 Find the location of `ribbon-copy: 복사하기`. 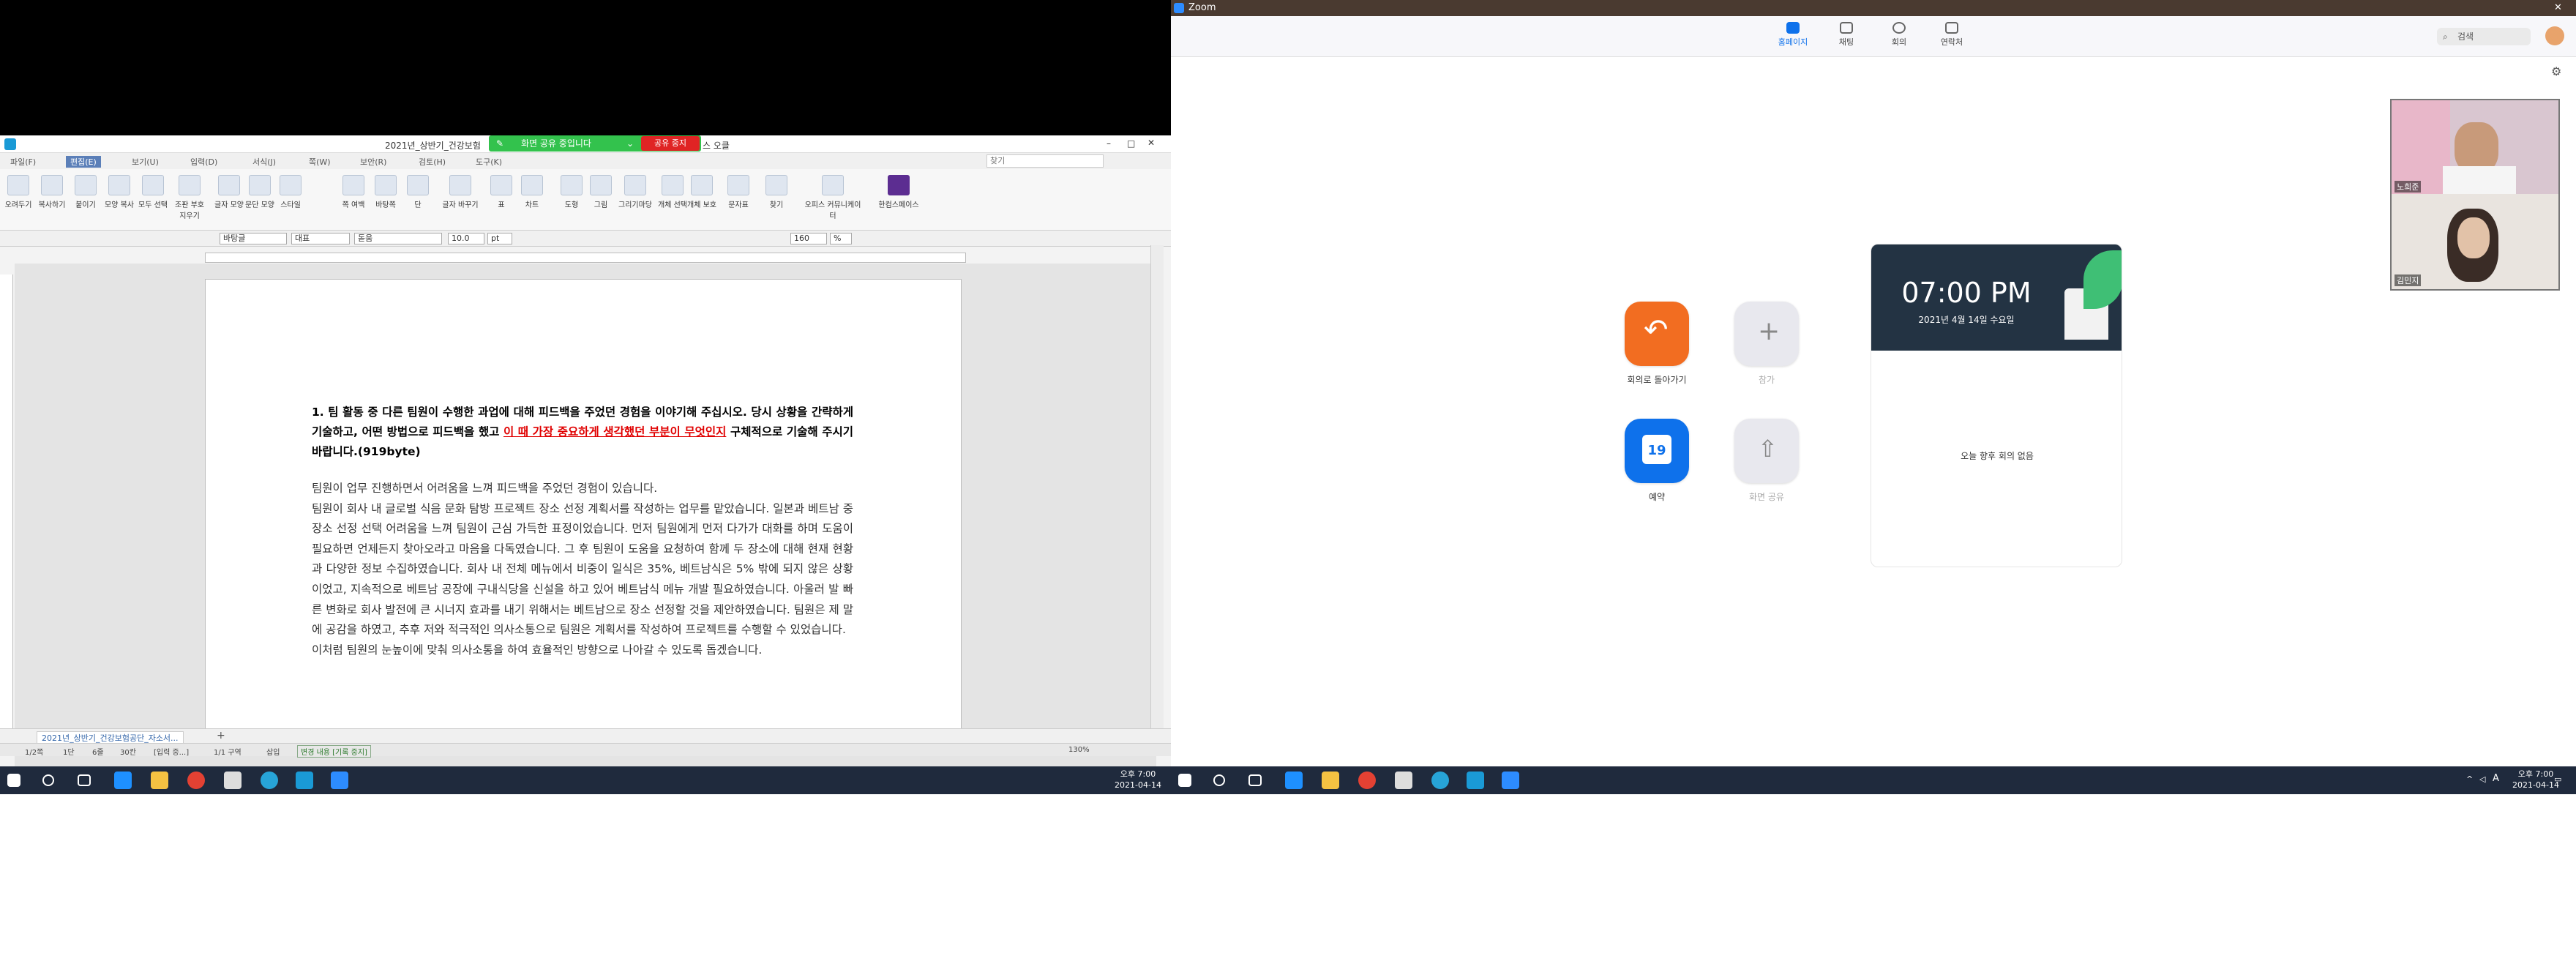

ribbon-copy: 복사하기 is located at coordinates (52, 200).